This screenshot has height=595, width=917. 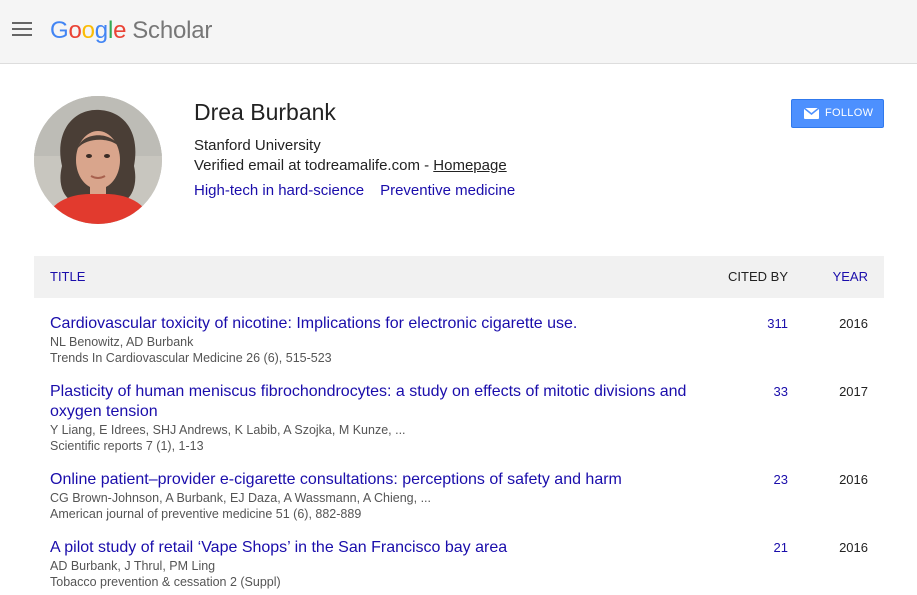 I want to click on profile-name: Drea Burbank, so click(x=265, y=112).